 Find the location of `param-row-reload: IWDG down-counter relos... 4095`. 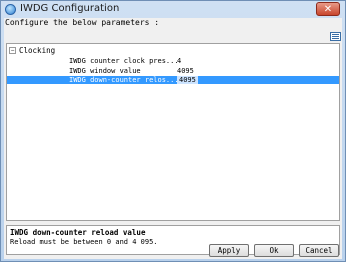

param-row-reload: IWDG down-counter relos... 4095 is located at coordinates (173, 80).